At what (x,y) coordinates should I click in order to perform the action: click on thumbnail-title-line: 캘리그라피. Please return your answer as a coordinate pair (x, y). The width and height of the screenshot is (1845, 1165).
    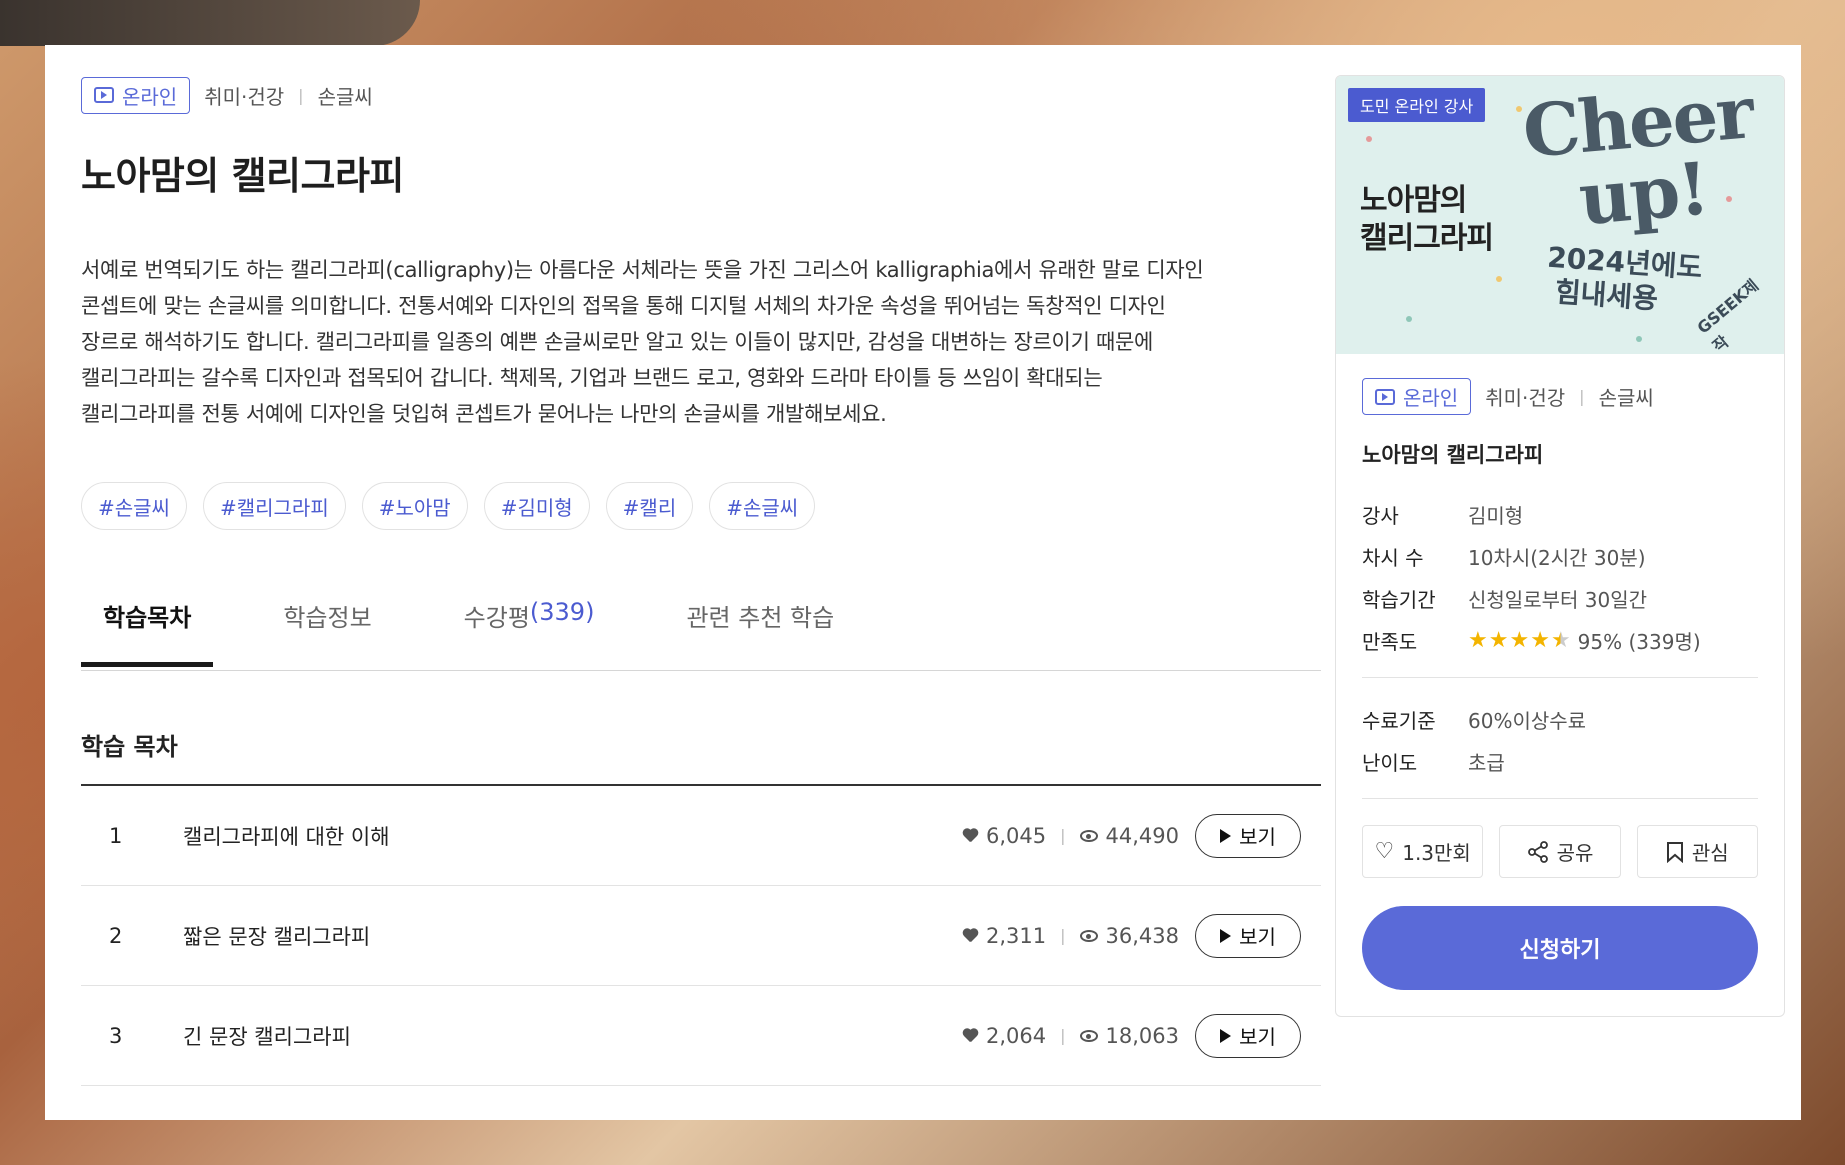
    Looking at the image, I should click on (1427, 238).